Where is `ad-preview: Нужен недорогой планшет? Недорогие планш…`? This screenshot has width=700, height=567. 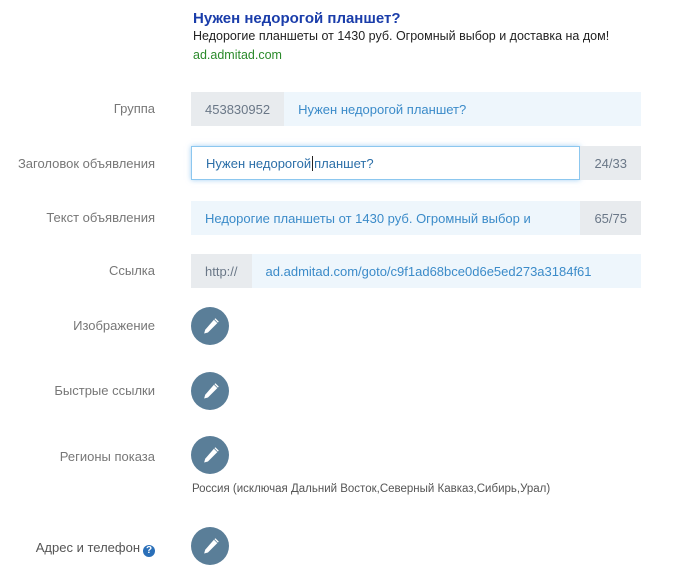
ad-preview: Нужен недорогой планшет? Недорогие планш… is located at coordinates (443, 36).